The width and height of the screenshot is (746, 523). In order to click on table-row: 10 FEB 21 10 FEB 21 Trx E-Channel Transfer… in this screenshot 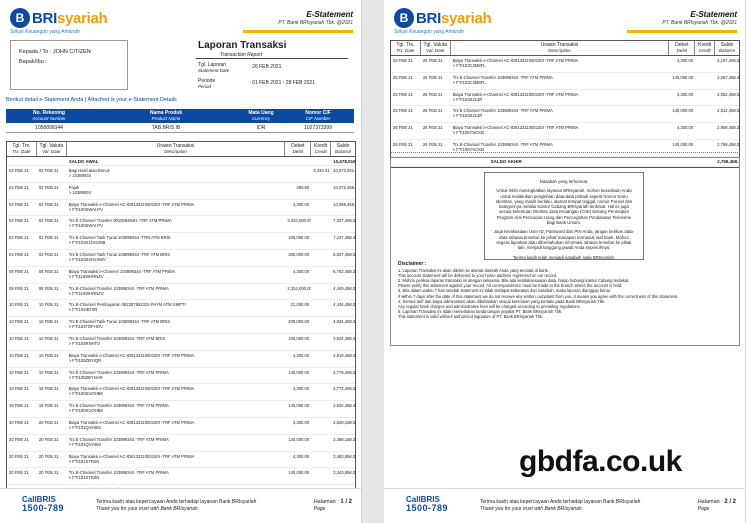, I will do `click(181, 376)`.